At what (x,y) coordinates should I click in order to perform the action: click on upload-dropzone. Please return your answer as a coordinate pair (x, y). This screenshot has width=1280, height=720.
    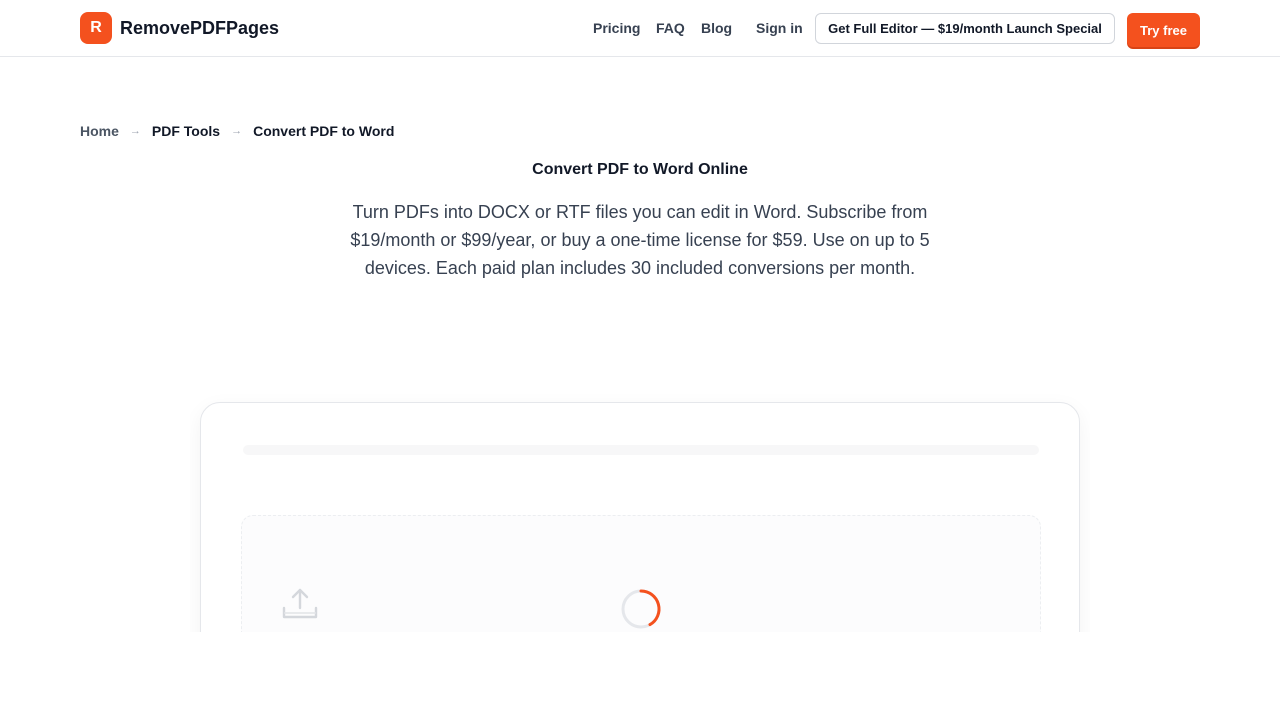
    Looking at the image, I should click on (641, 573).